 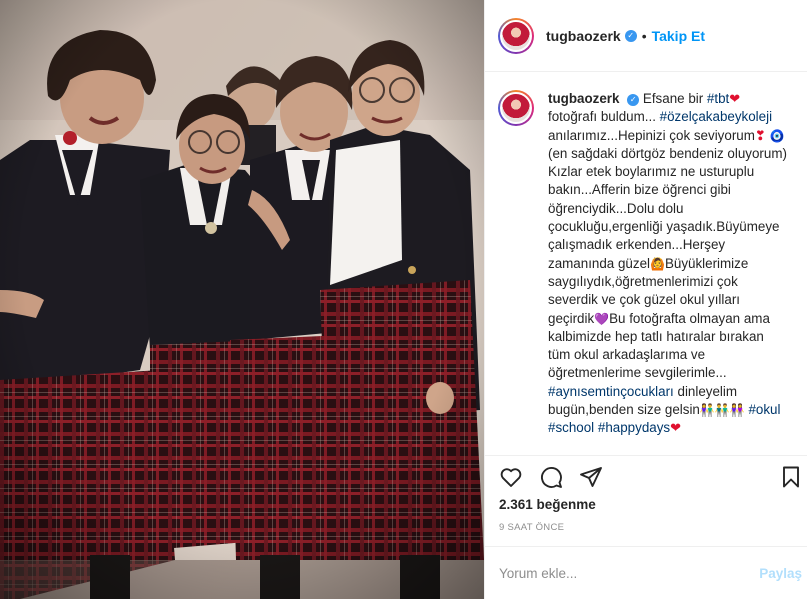 I want to click on heart-outline-icon, so click(x=511, y=477).